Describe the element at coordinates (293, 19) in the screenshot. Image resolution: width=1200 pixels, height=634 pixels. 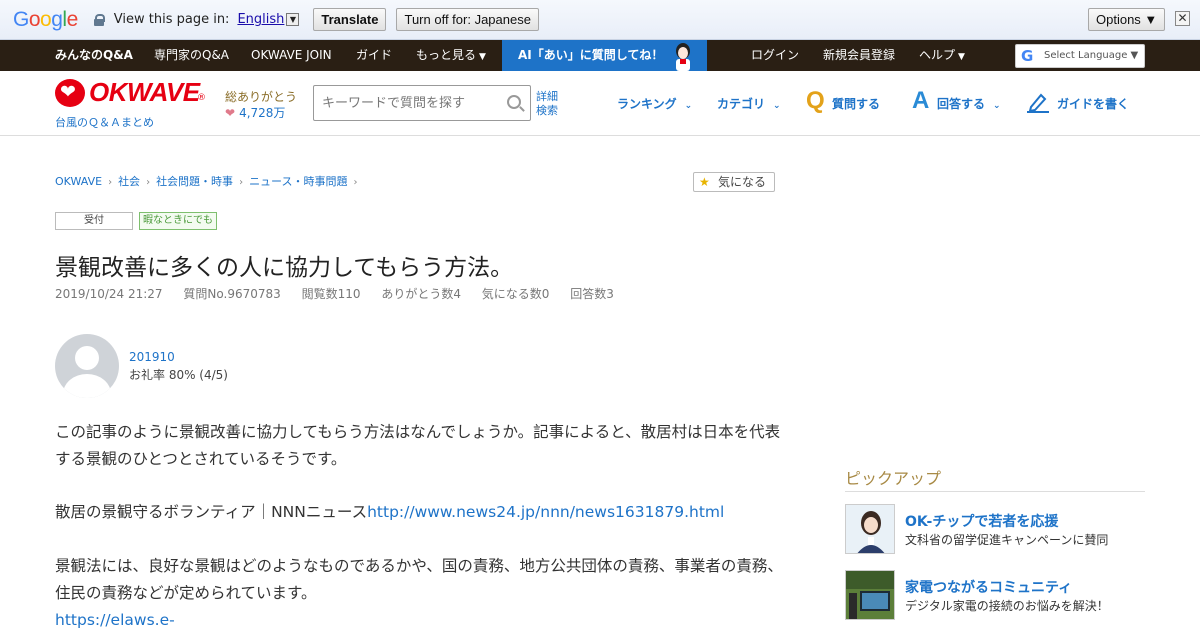
I see `language-dropdown-icon: ▼` at that location.